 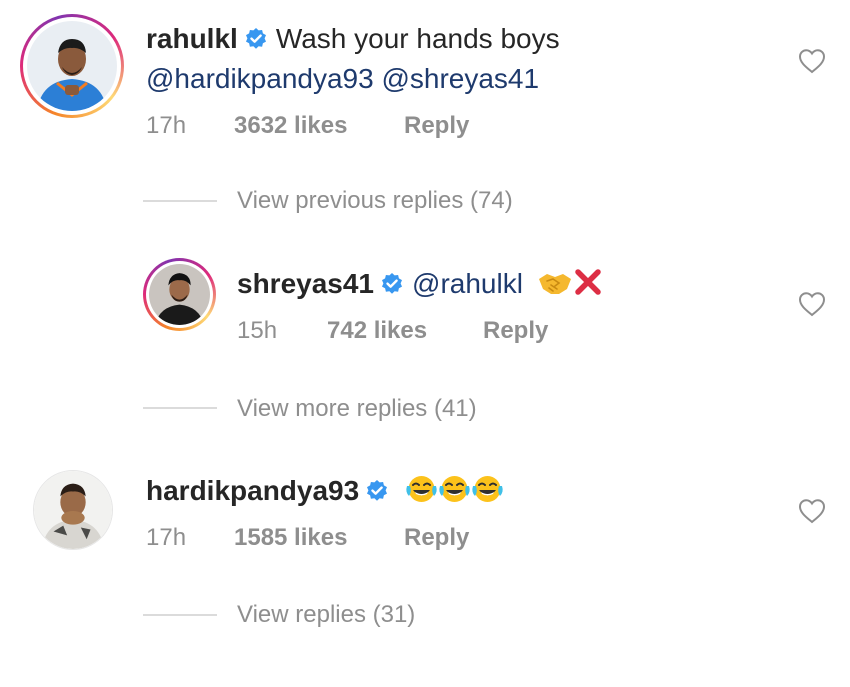 I want to click on avatar-hardikpandya93, so click(x=73, y=510).